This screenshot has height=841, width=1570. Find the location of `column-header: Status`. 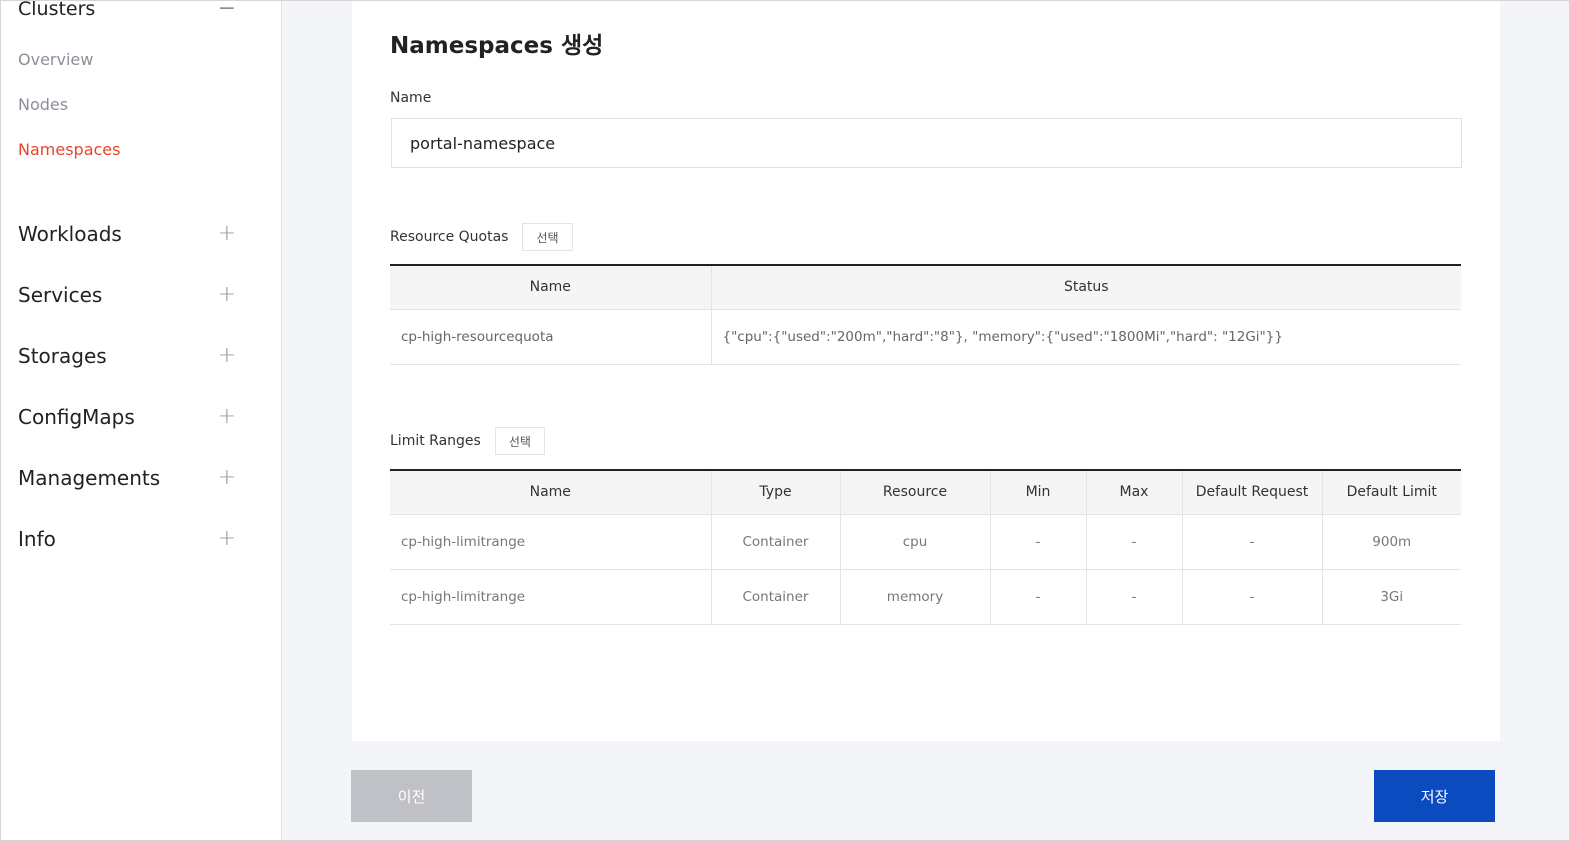

column-header: Status is located at coordinates (1086, 287).